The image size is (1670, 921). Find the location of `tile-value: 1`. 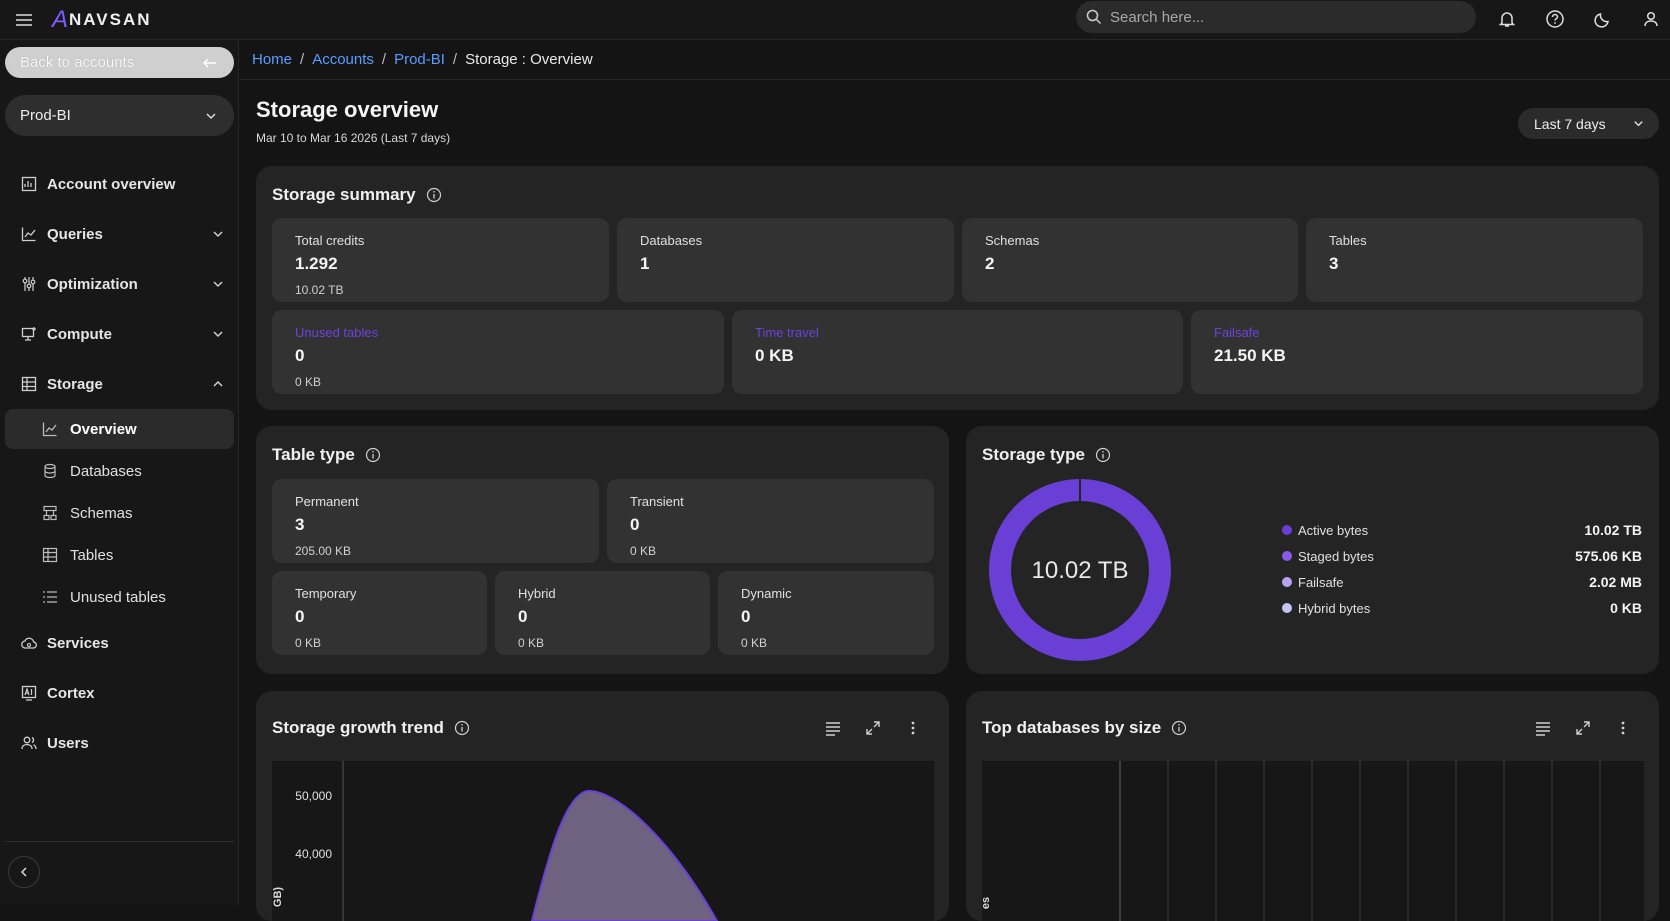

tile-value: 1 is located at coordinates (645, 263).